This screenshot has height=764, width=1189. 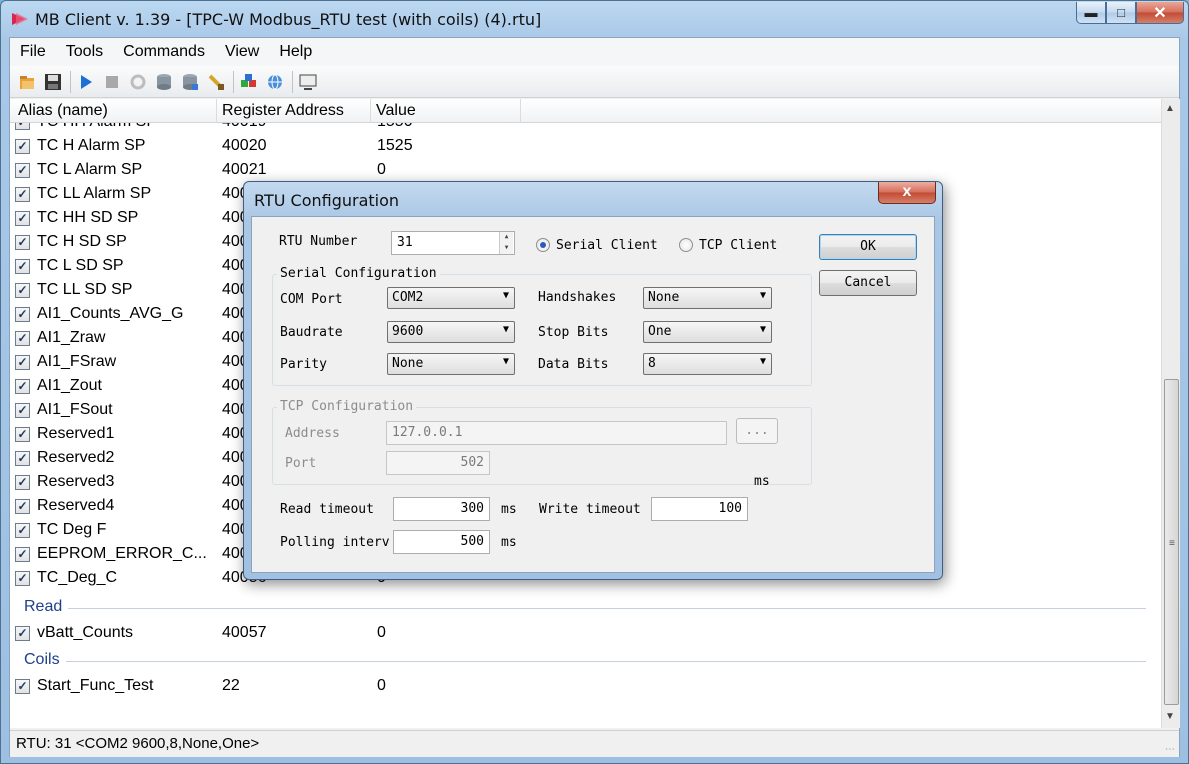 I want to click on scroll-up-icon: ▲, so click(x=1170, y=108).